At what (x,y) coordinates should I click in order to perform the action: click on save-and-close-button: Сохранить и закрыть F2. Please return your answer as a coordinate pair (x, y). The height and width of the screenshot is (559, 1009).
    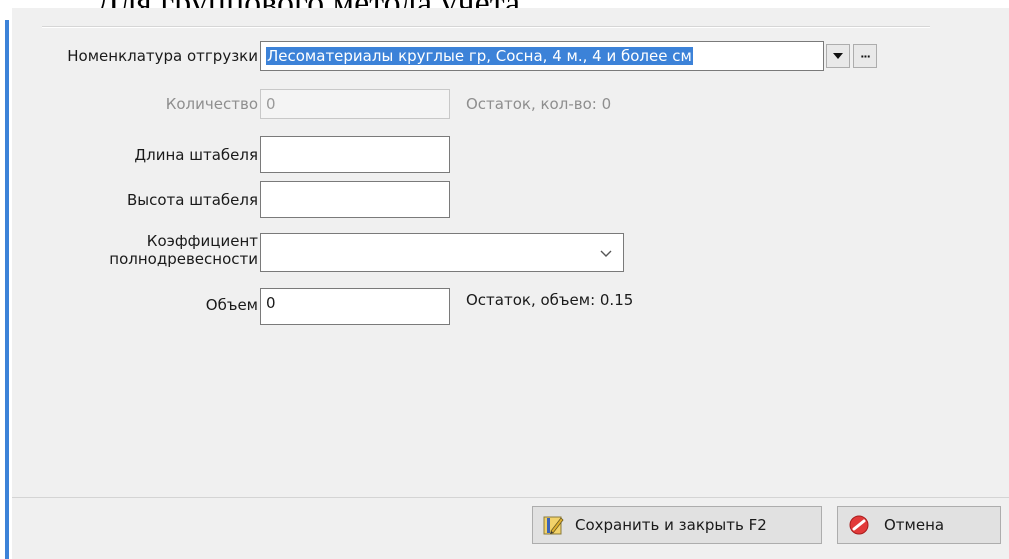
    Looking at the image, I should click on (677, 525).